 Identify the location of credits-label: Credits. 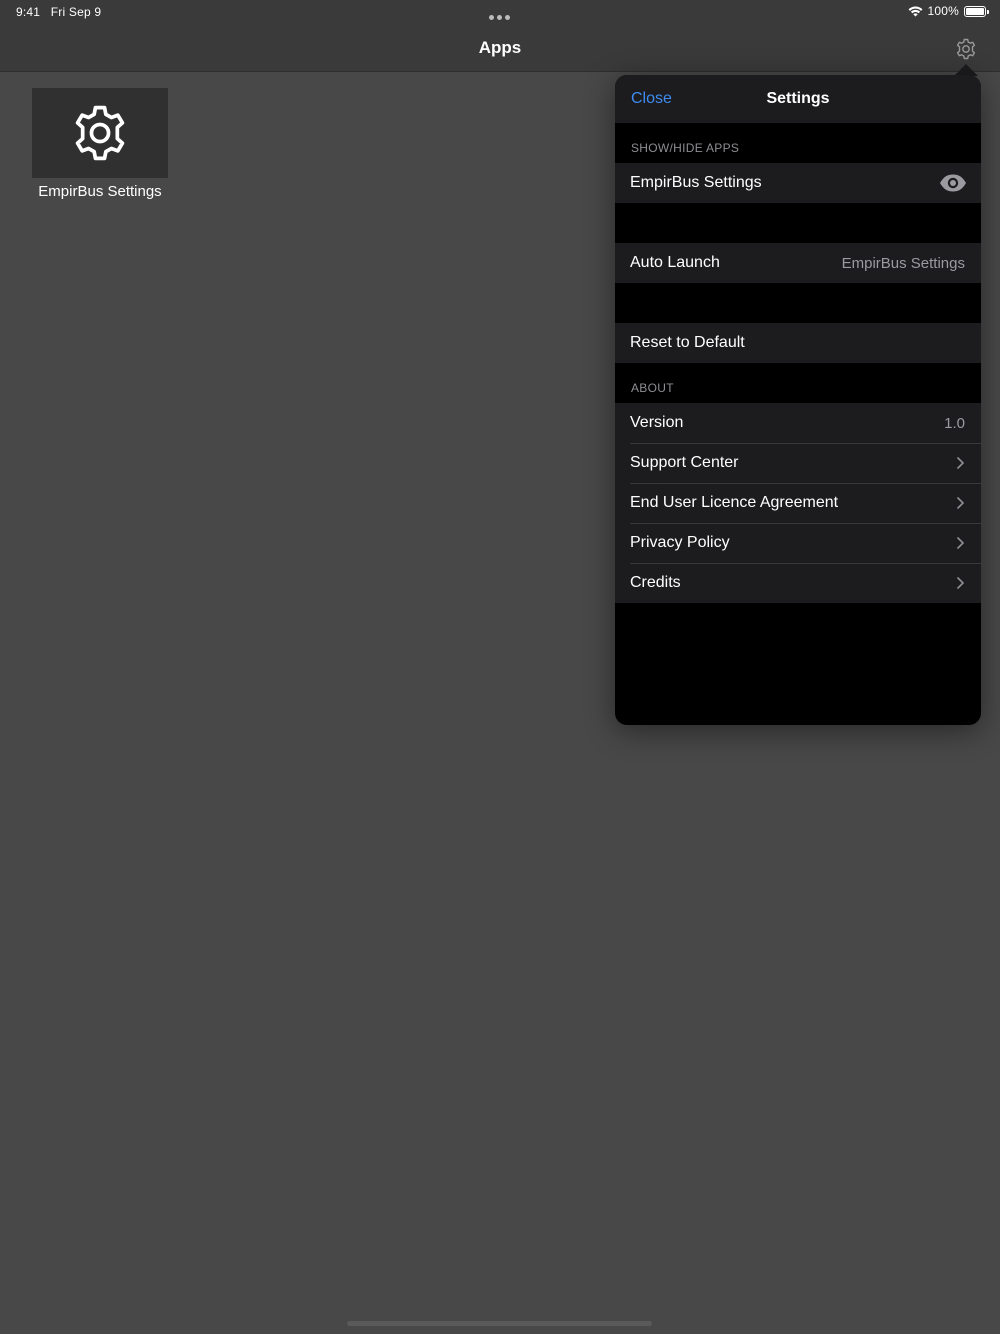
(655, 582).